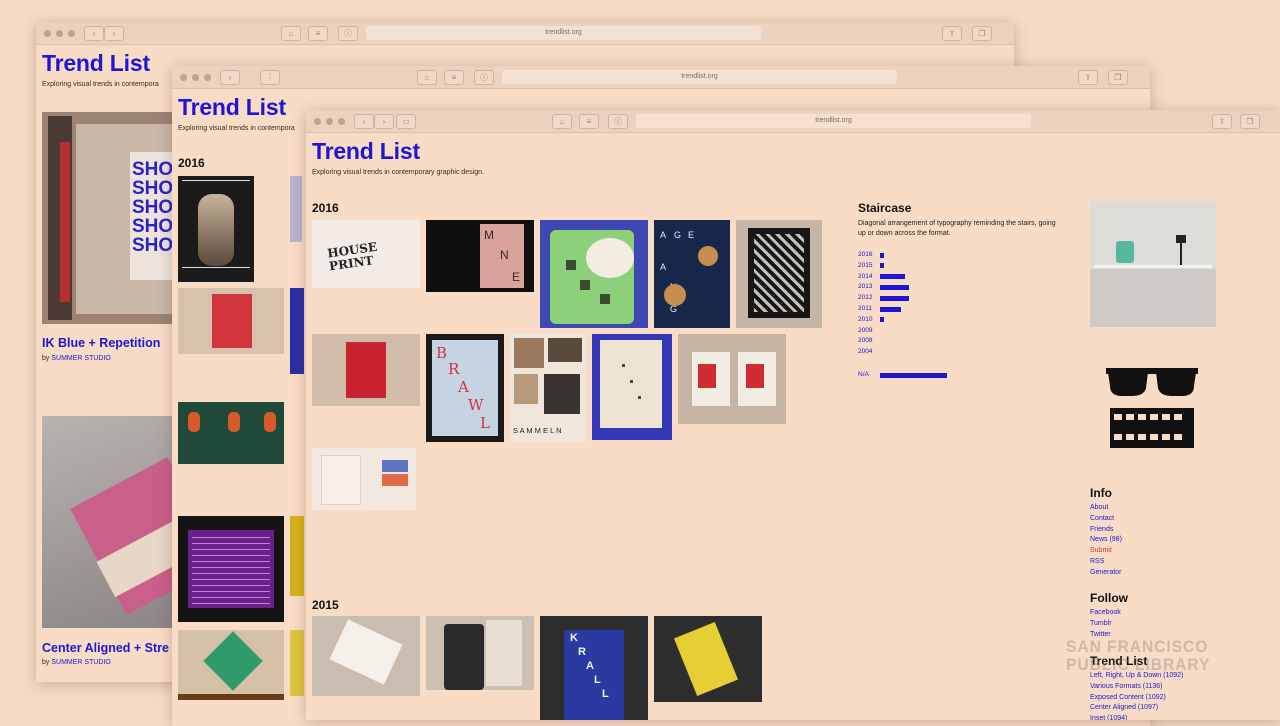  I want to click on year-label: 2013, so click(865, 287).